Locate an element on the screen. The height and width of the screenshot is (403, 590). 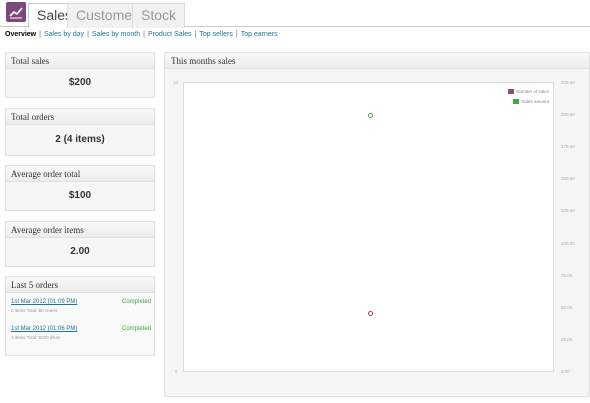
total-sales-title: Total sales is located at coordinates (80, 61).